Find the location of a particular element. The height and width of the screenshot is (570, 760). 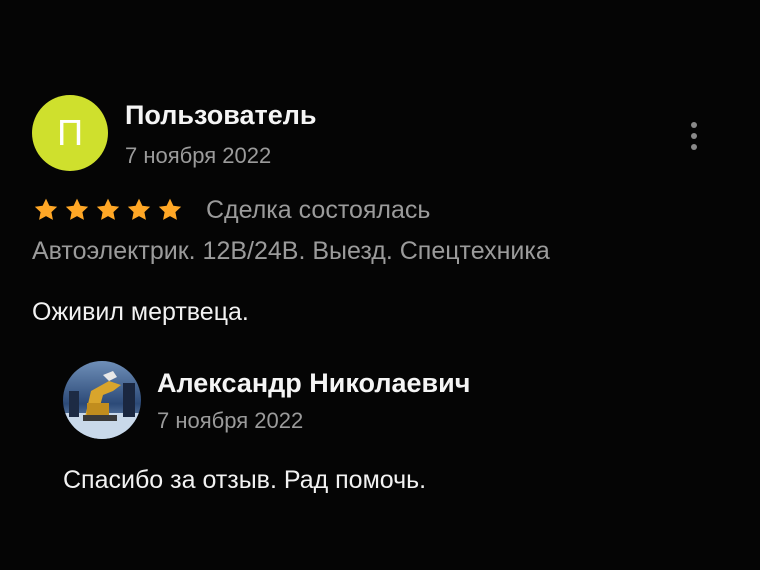

reply-author-name: Александр Николаевич is located at coordinates (313, 383).